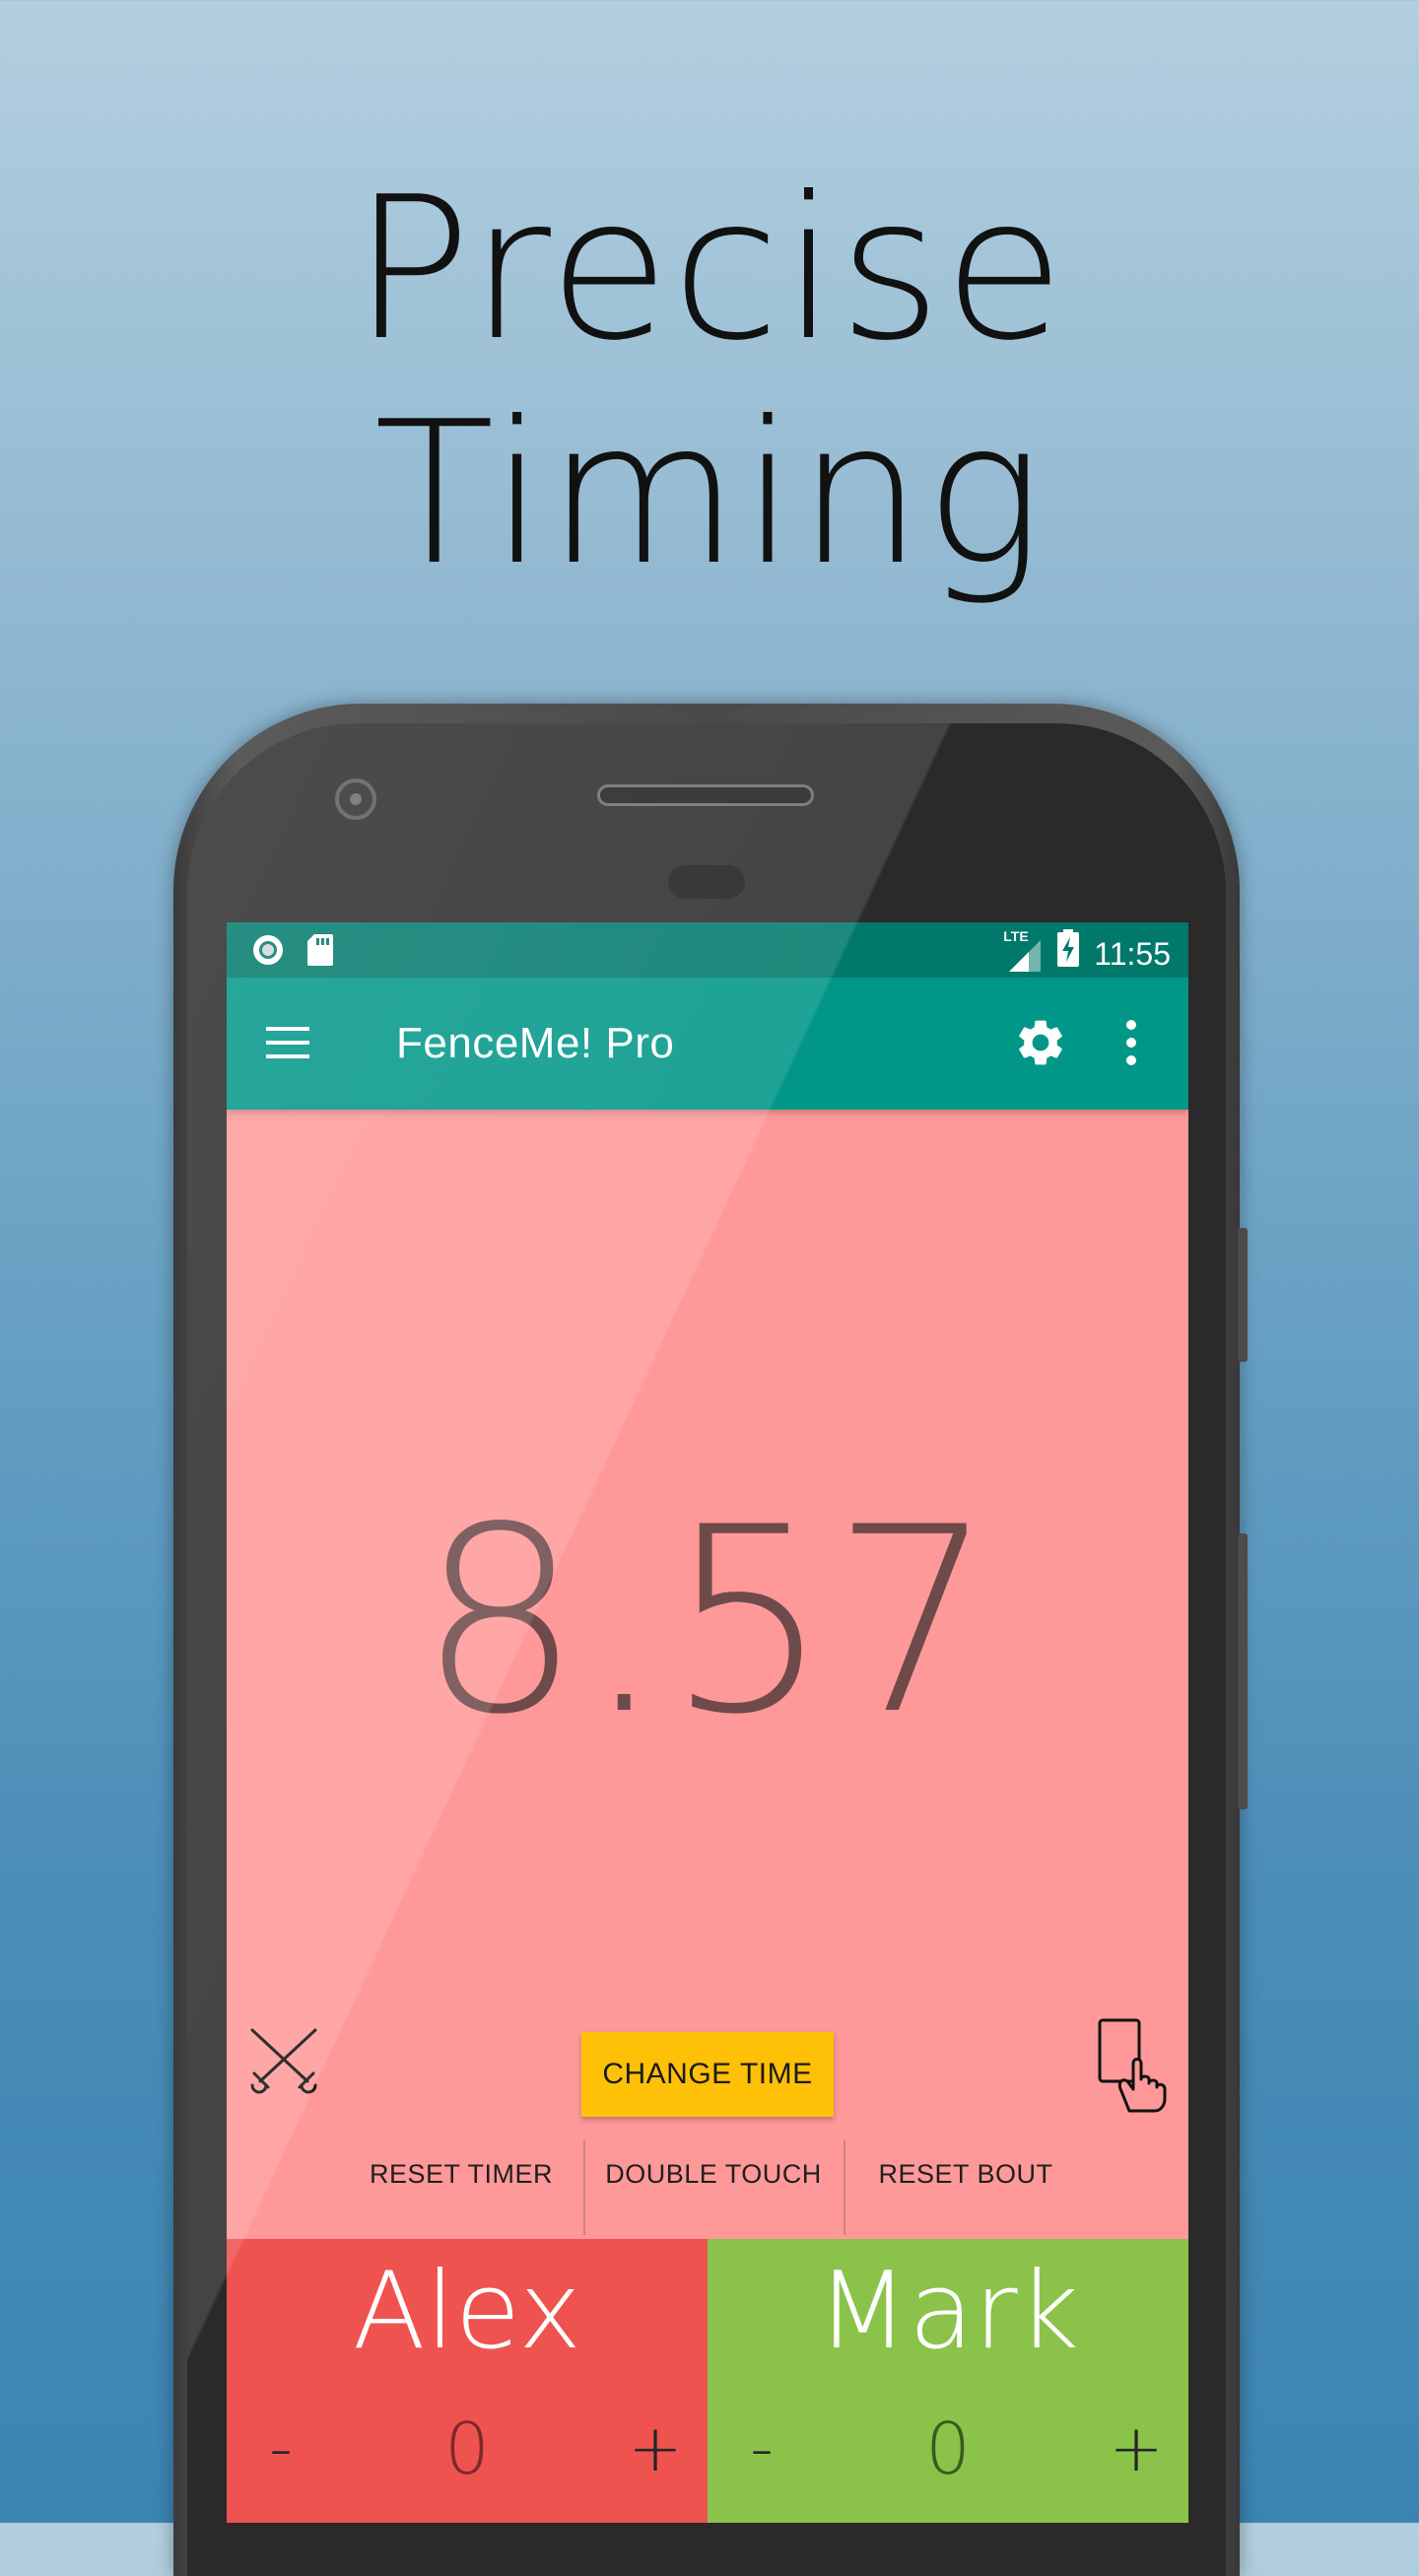  Describe the element at coordinates (705, 795) in the screenshot. I see `earpiece-speaker` at that location.